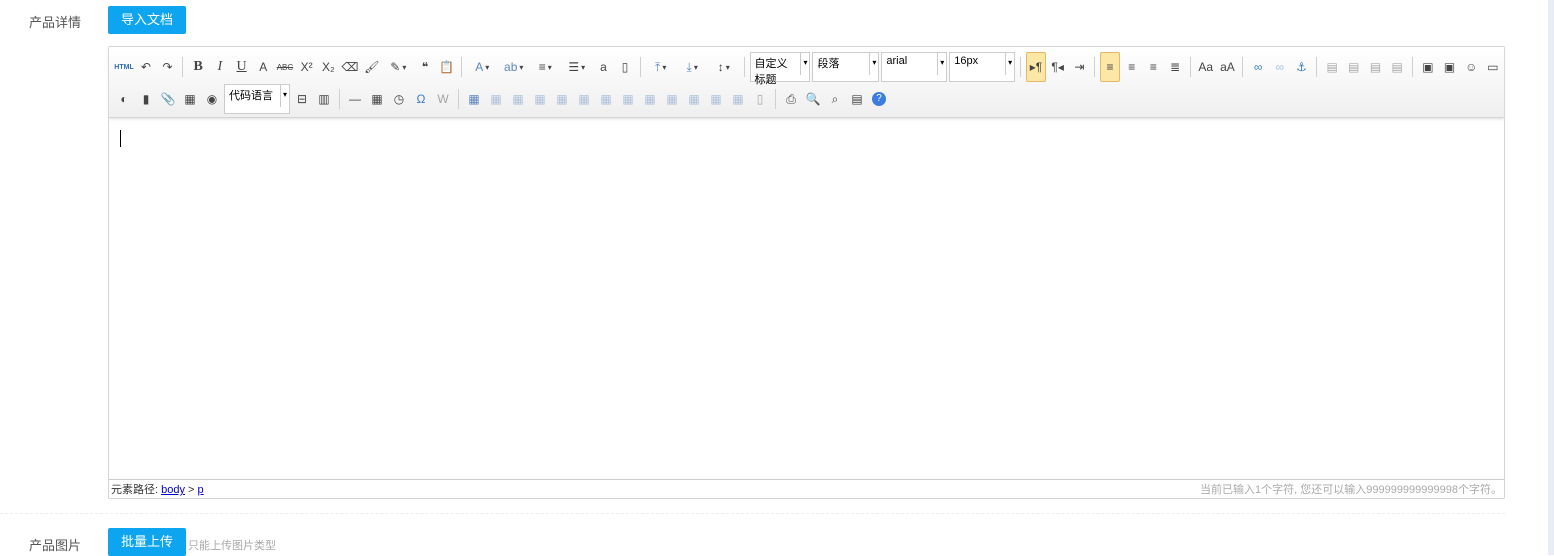 The height and width of the screenshot is (556, 1554). Describe the element at coordinates (640, 67) in the screenshot. I see `toolbar-separator` at that location.